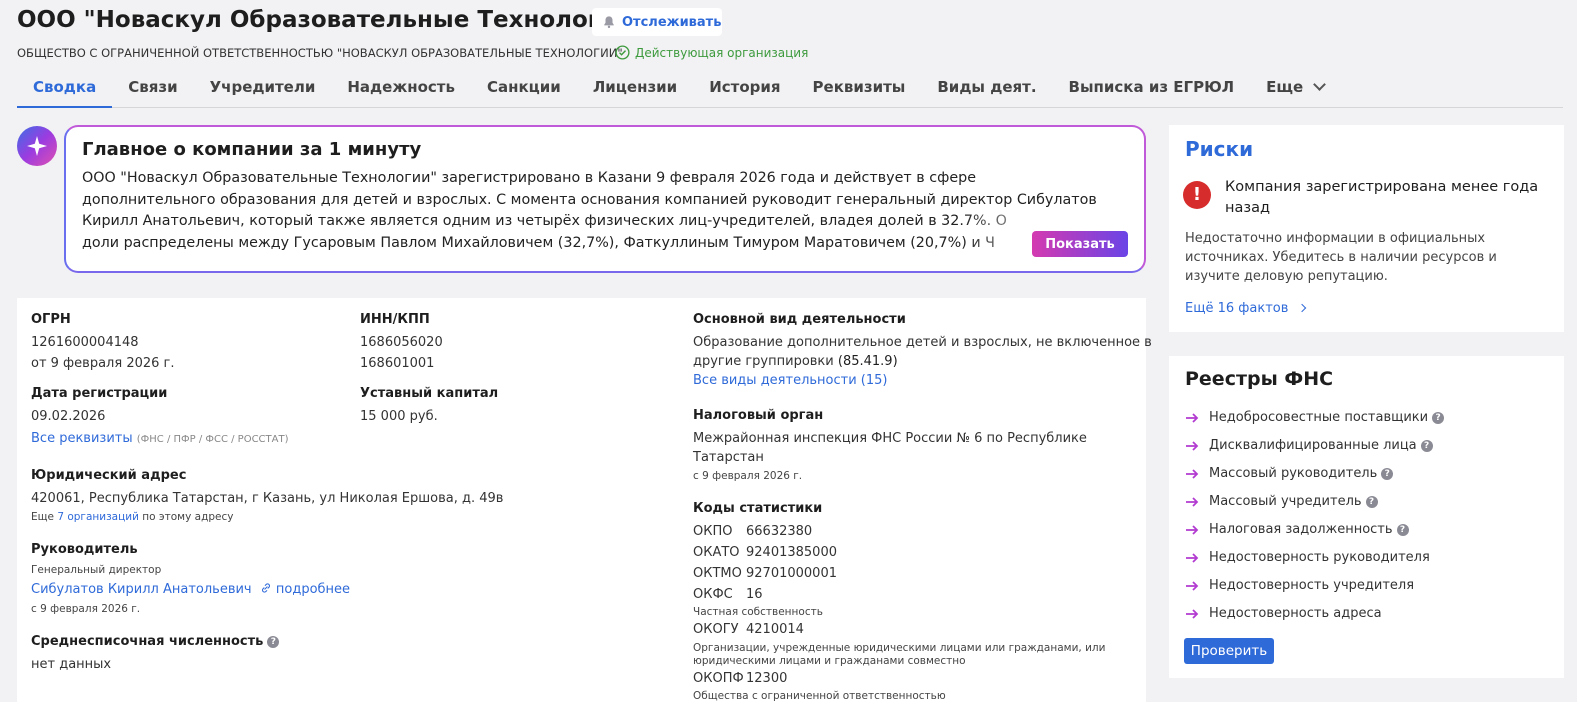  What do you see at coordinates (779, 531) in the screenshot?
I see `code-value: 66632380` at bounding box center [779, 531].